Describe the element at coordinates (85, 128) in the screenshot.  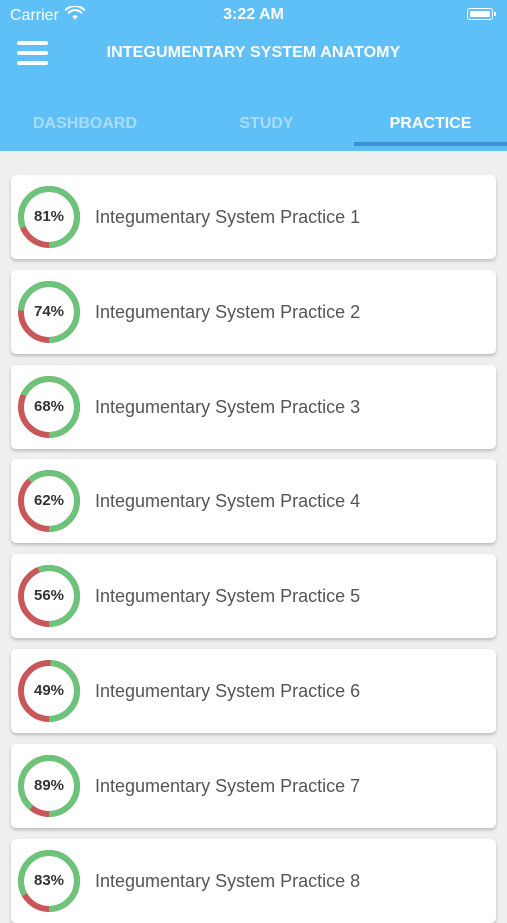
I see `tab-dashboard: DASHBOARD` at that location.